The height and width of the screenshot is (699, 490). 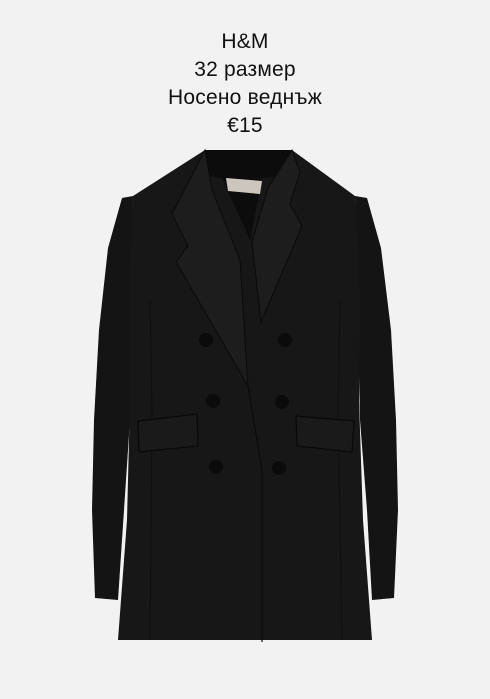 What do you see at coordinates (245, 97) in the screenshot?
I see `condition-text: Носено веднъж` at bounding box center [245, 97].